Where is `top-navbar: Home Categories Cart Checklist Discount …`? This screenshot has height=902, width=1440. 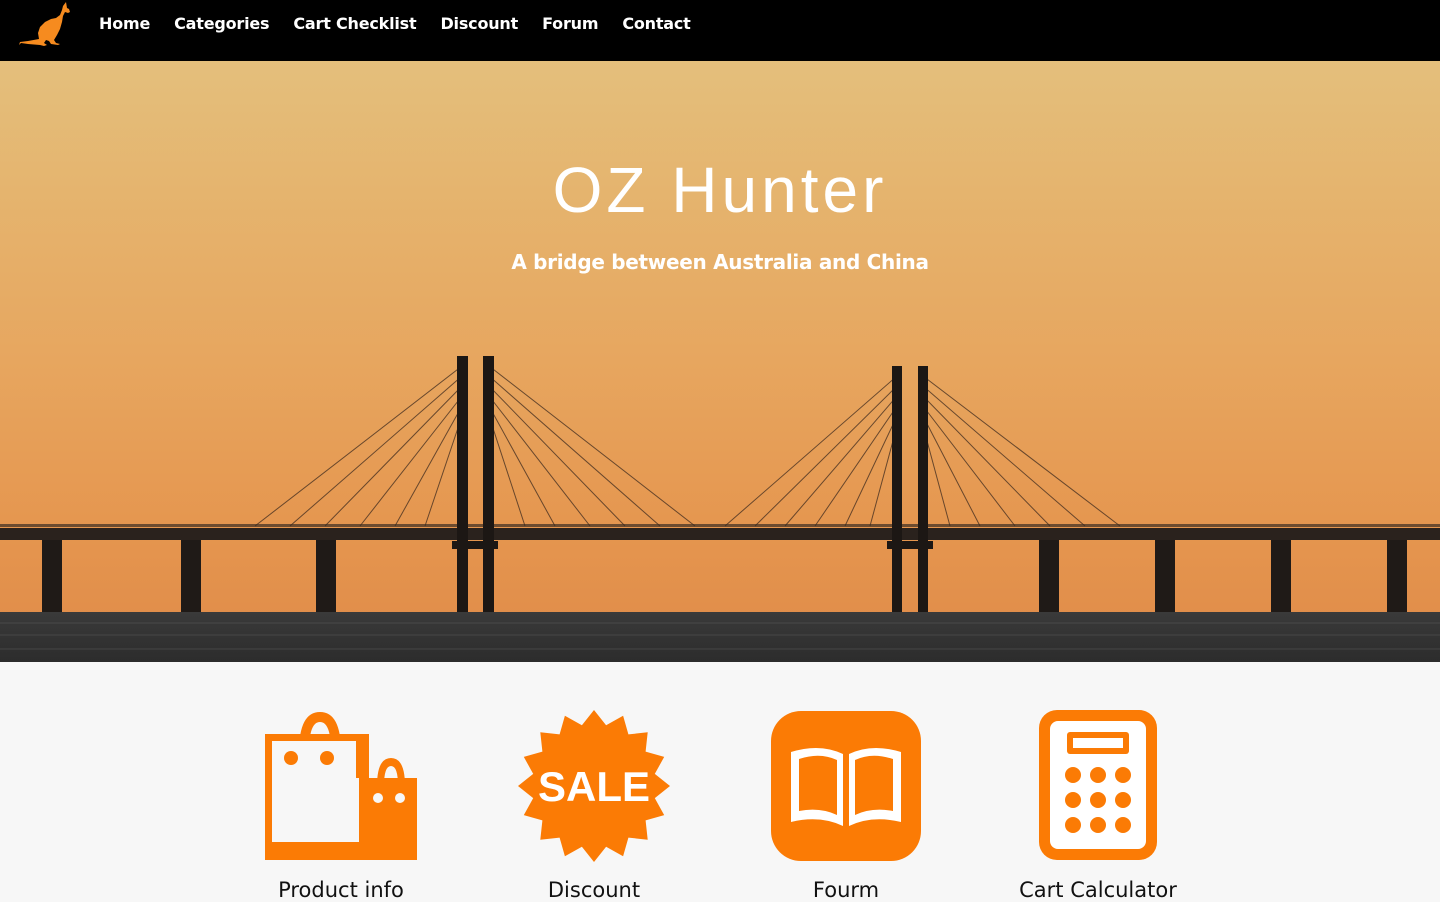 top-navbar: Home Categories Cart Checklist Discount … is located at coordinates (720, 30).